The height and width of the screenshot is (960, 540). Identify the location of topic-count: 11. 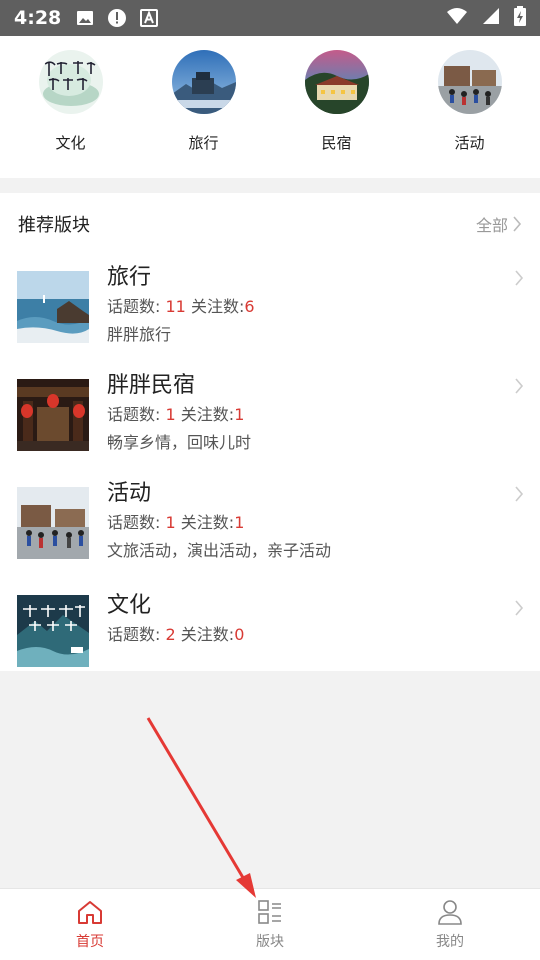
(175, 306).